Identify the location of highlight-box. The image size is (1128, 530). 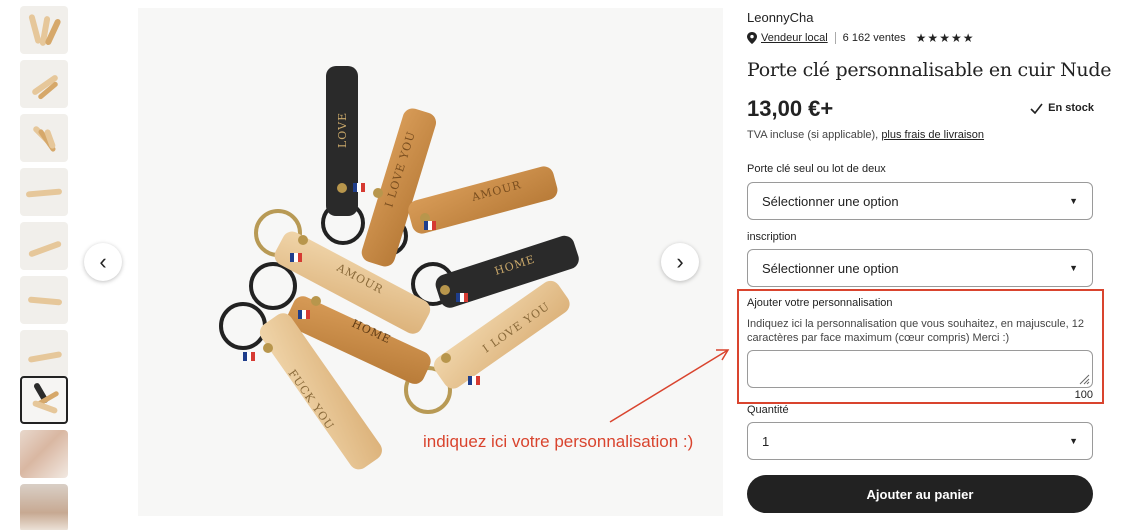
(920, 346).